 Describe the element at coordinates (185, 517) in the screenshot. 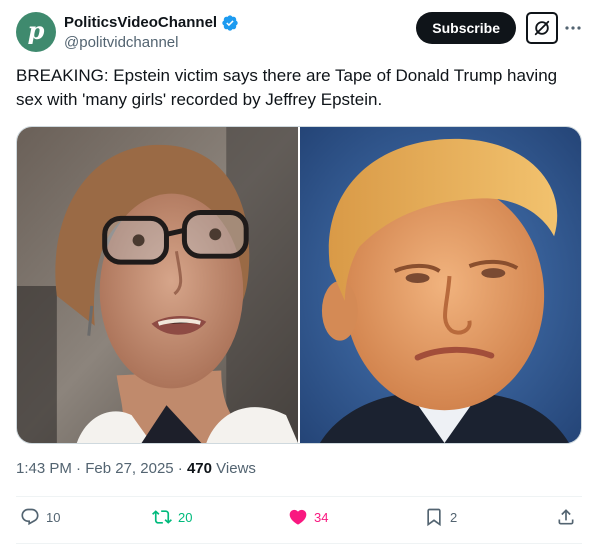

I see `repost-count: 20` at that location.